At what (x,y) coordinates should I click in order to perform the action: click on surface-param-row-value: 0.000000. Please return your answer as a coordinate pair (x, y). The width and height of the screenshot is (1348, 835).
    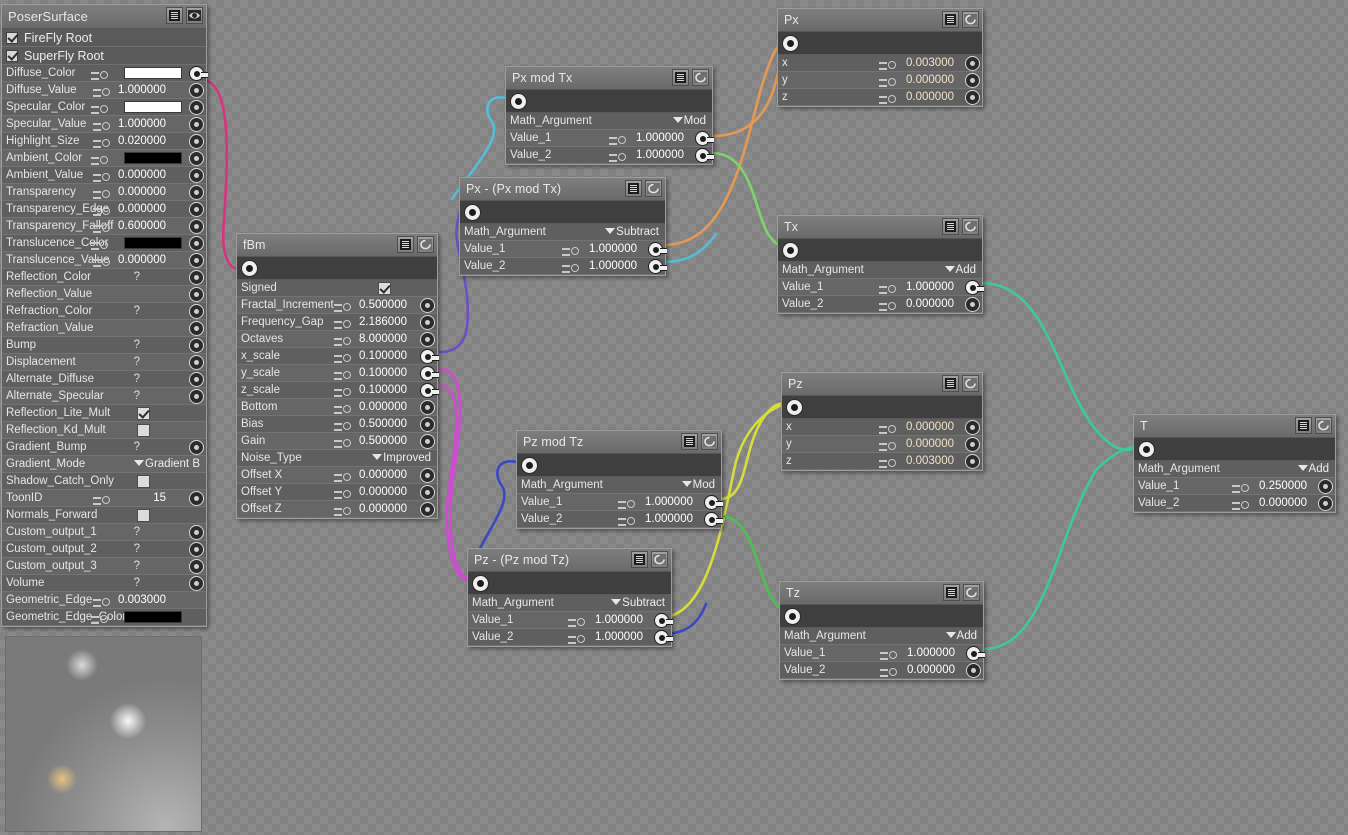
    Looking at the image, I should click on (142, 175).